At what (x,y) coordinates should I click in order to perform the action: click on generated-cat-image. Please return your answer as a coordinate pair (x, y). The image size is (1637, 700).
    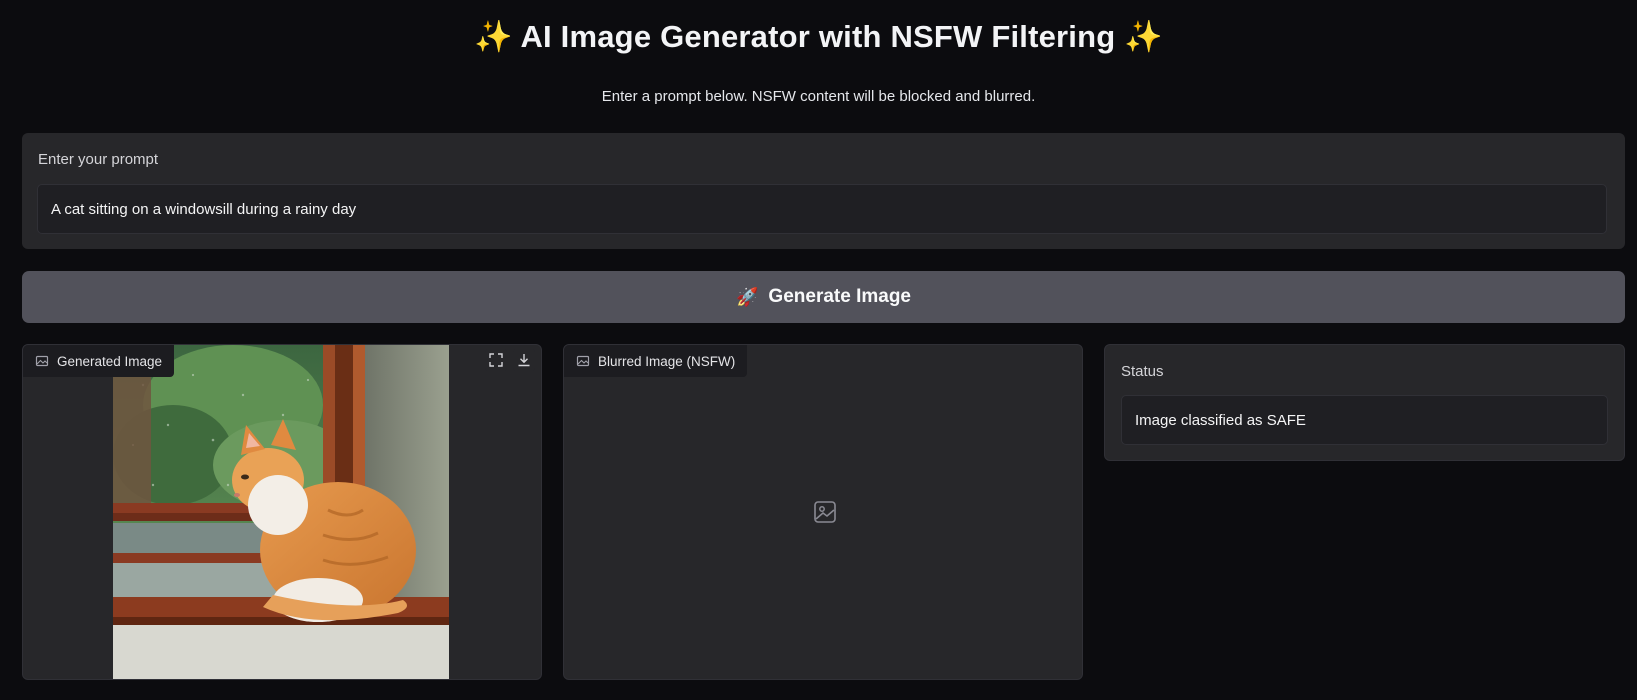
    Looking at the image, I should click on (281, 512).